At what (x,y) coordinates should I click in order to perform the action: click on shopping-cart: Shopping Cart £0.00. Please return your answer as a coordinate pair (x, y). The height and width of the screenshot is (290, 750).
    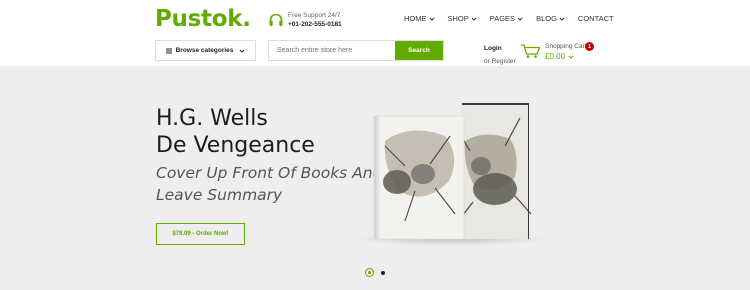
    Looking at the image, I should click on (553, 52).